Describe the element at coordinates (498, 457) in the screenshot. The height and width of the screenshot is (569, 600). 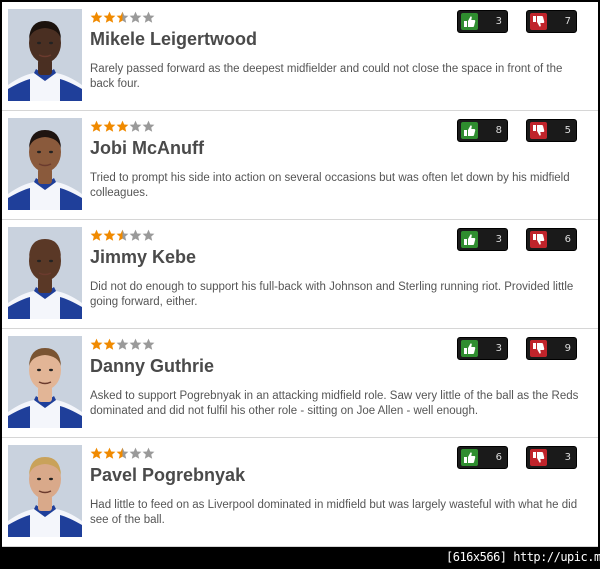
I see `thumbs-up-count: 6` at that location.